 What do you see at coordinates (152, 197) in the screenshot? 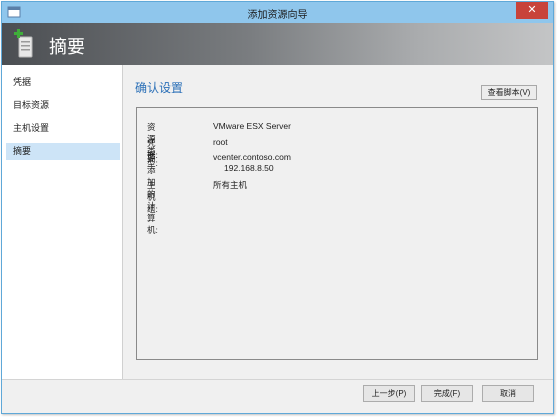
I see `host-group-label: 主机组:` at bounding box center [152, 197].